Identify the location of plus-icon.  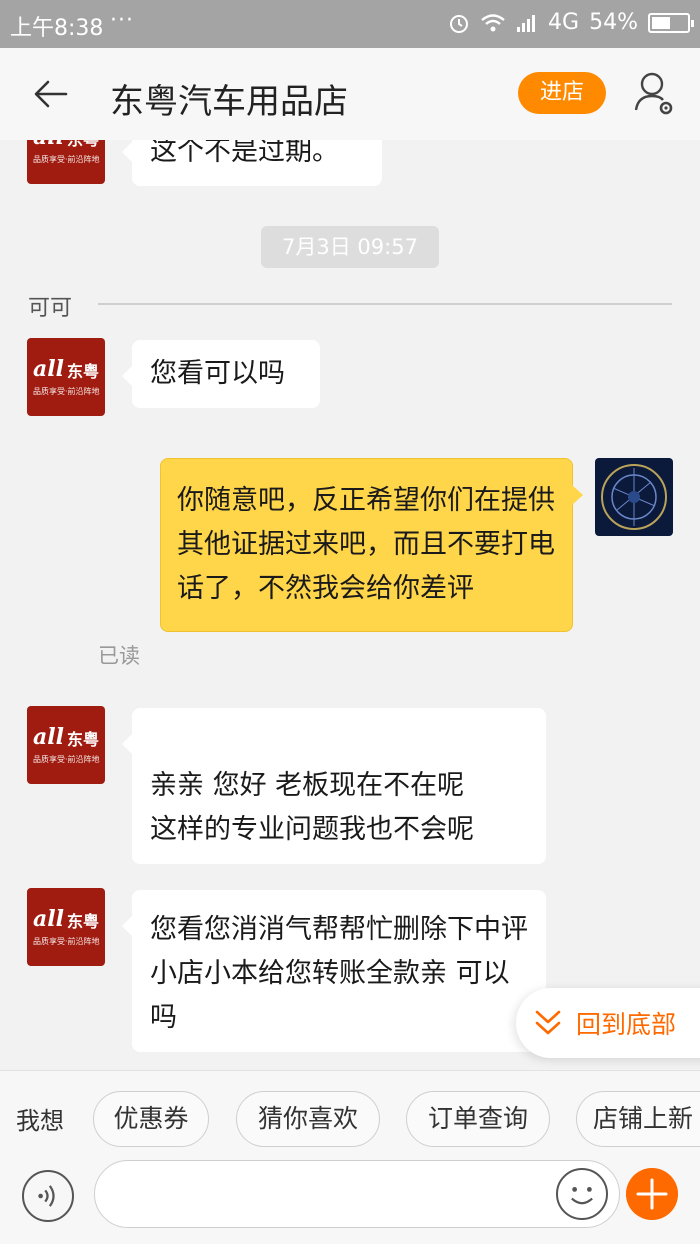
(652, 1194).